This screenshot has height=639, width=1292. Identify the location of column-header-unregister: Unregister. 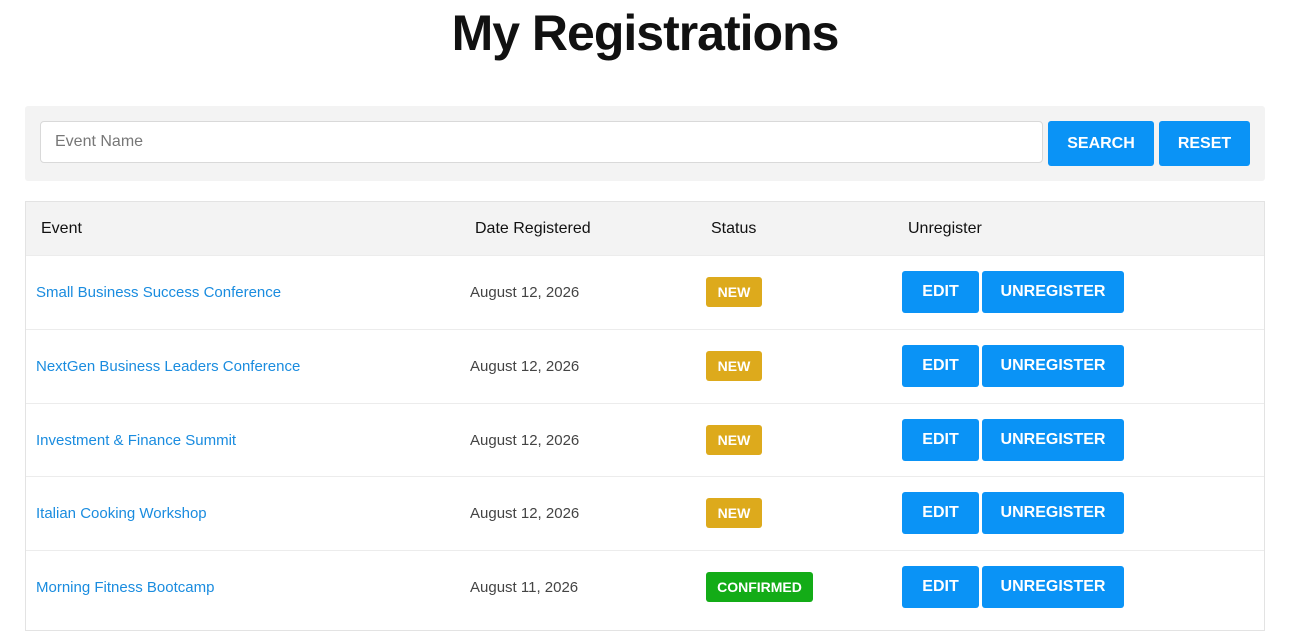
(945, 228).